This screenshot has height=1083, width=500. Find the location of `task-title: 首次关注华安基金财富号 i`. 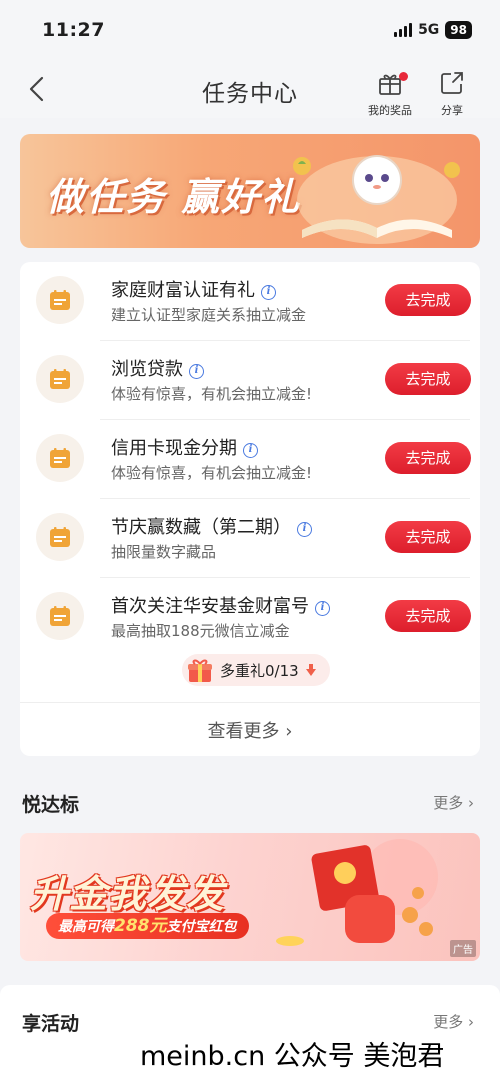

task-title: 首次关注华安基金财富号 i is located at coordinates (220, 605).